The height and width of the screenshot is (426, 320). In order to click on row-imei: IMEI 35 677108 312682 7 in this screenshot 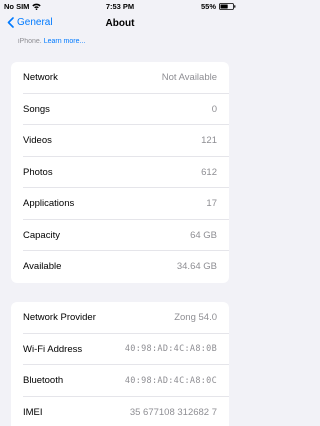, I will do `click(120, 411)`.